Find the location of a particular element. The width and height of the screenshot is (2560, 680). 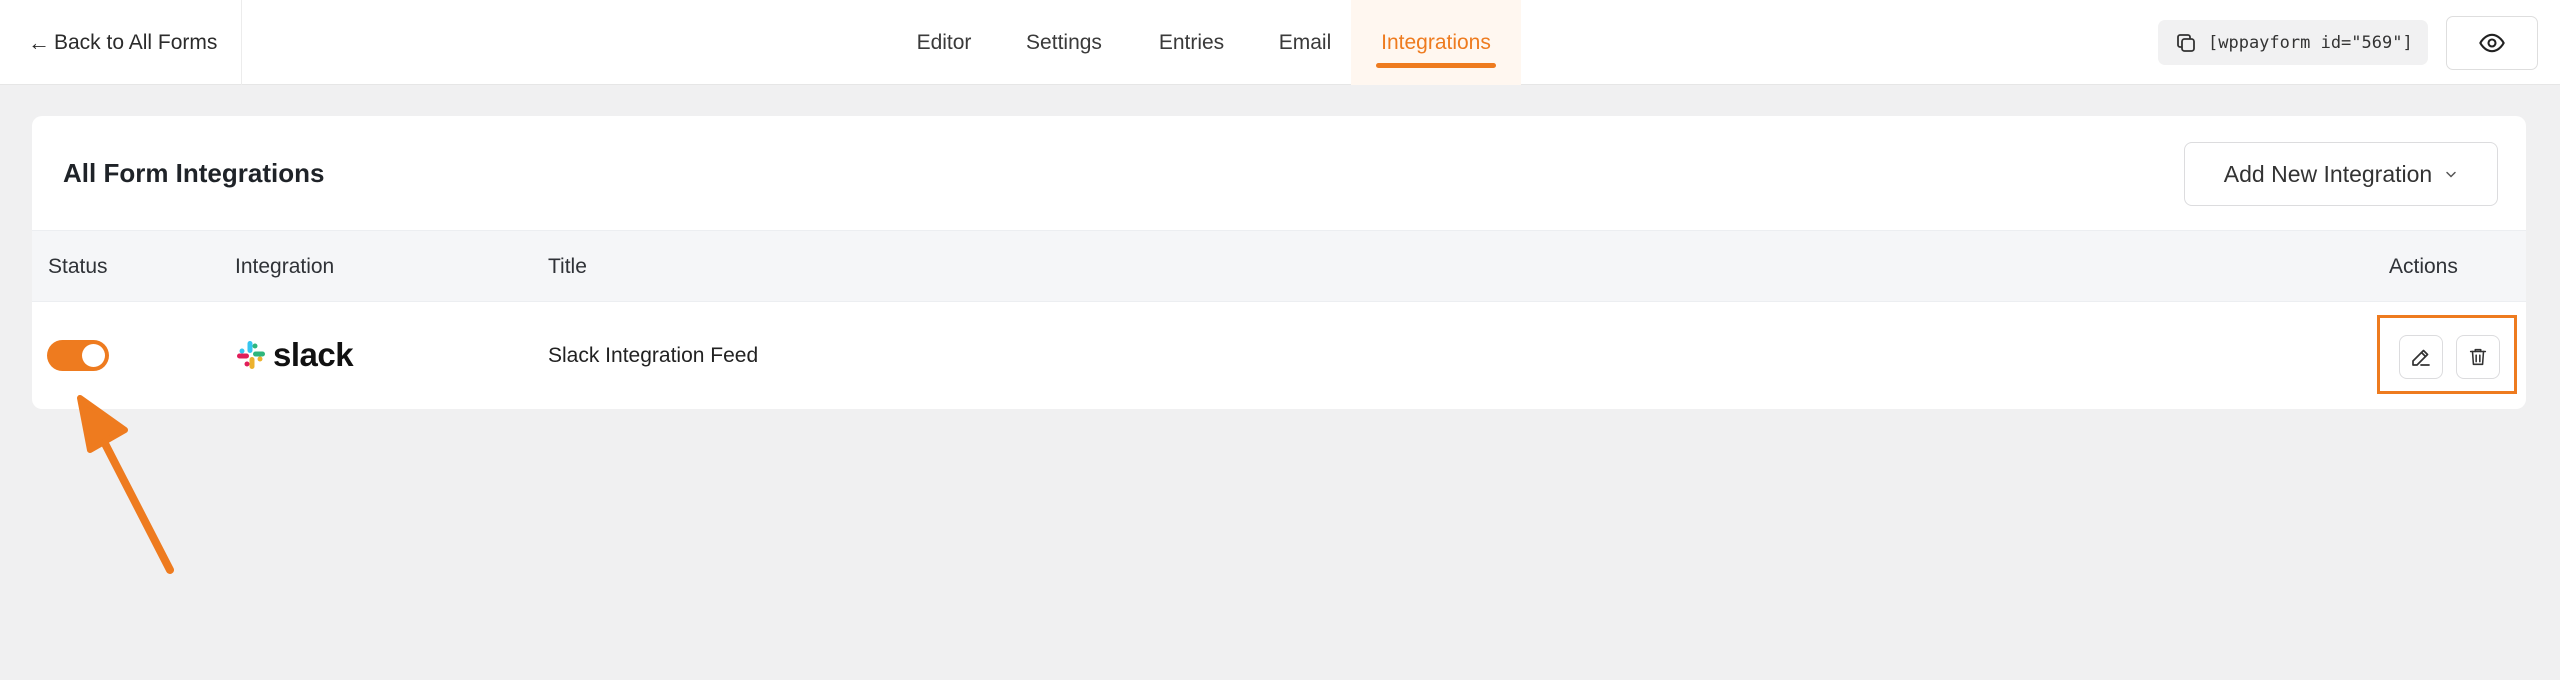

page-title: All Form Integrations is located at coordinates (194, 173).